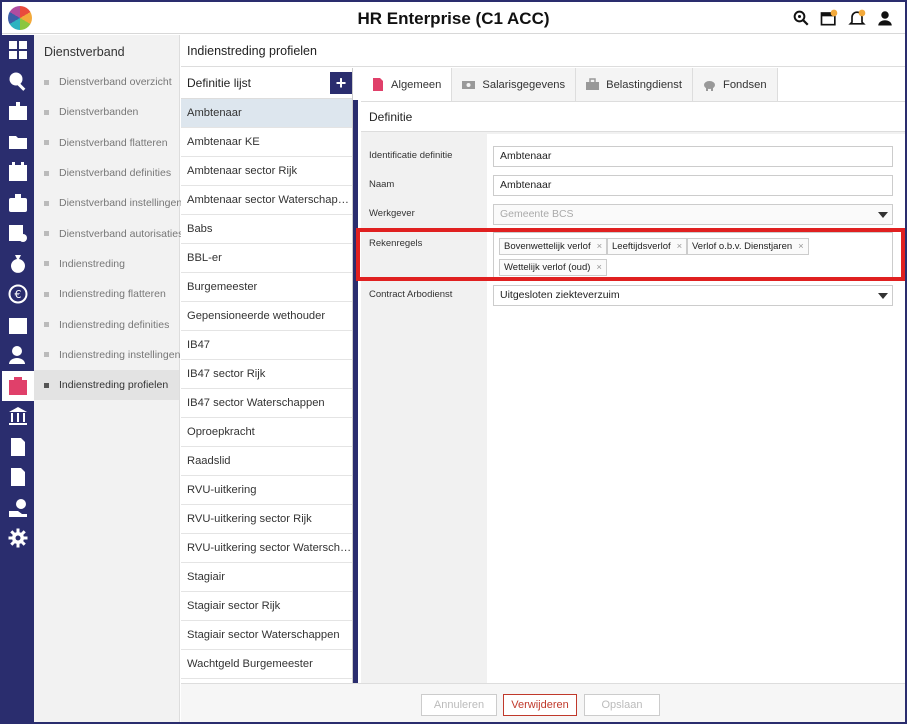  I want to click on grid-icon, so click(18, 50).